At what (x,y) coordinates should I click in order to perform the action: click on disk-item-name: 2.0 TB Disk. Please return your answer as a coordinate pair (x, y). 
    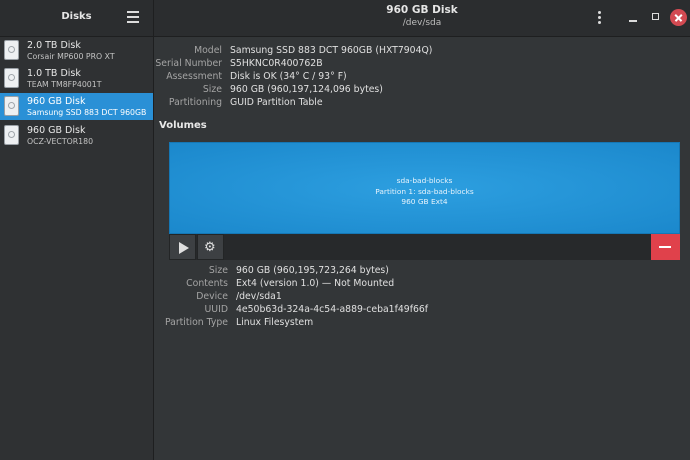
    Looking at the image, I should click on (54, 45).